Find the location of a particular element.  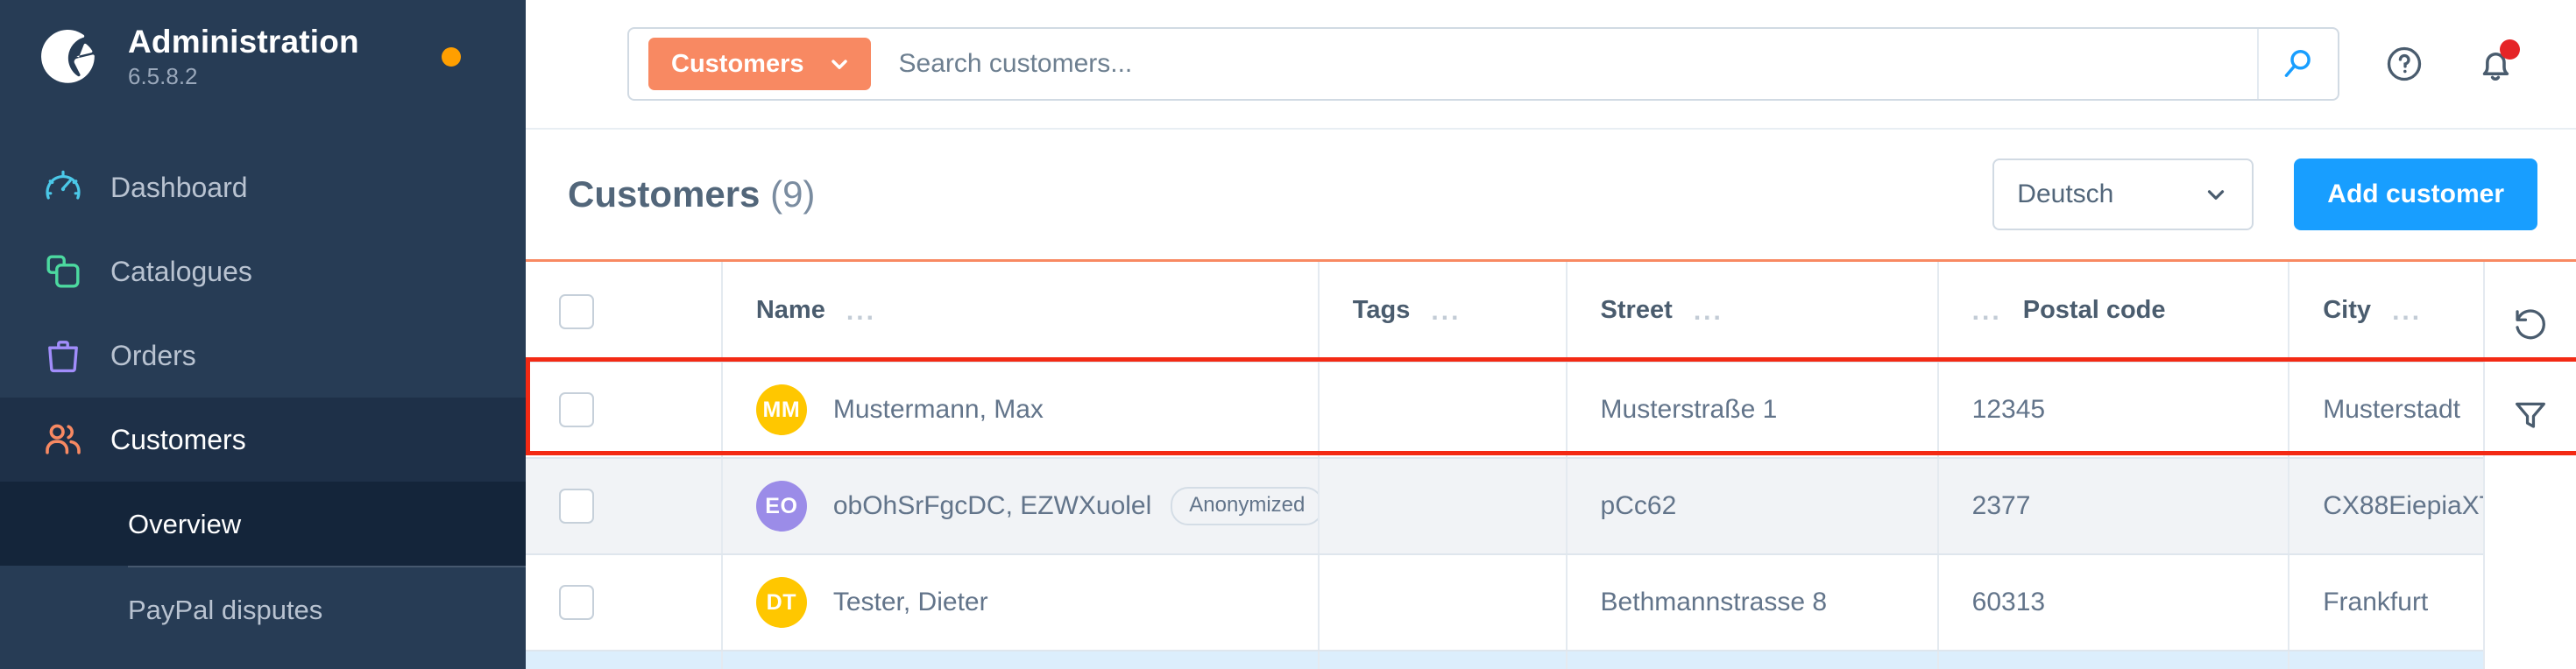

page-title: Customers (9) is located at coordinates (691, 194).